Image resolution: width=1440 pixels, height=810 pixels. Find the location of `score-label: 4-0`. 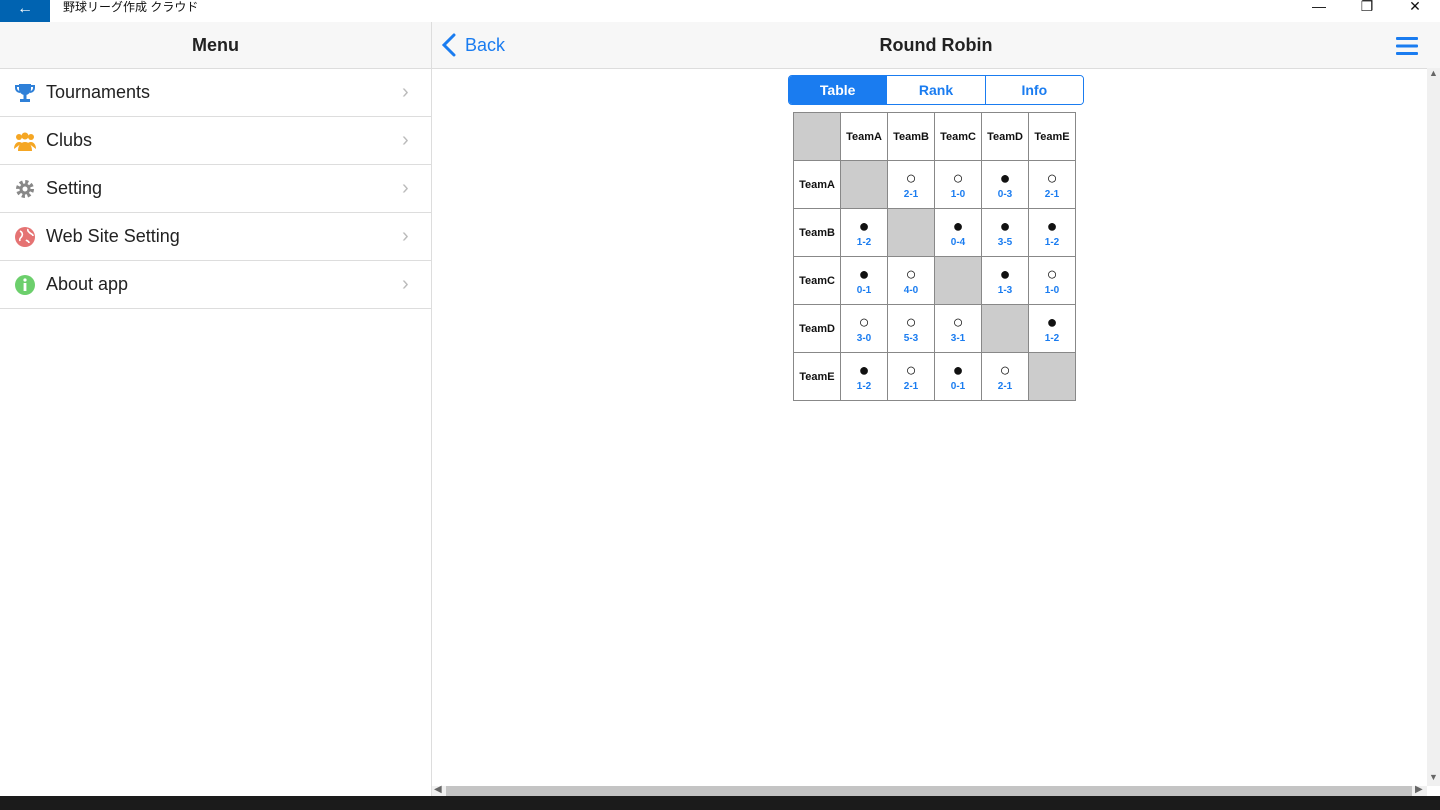

score-label: 4-0 is located at coordinates (911, 290).